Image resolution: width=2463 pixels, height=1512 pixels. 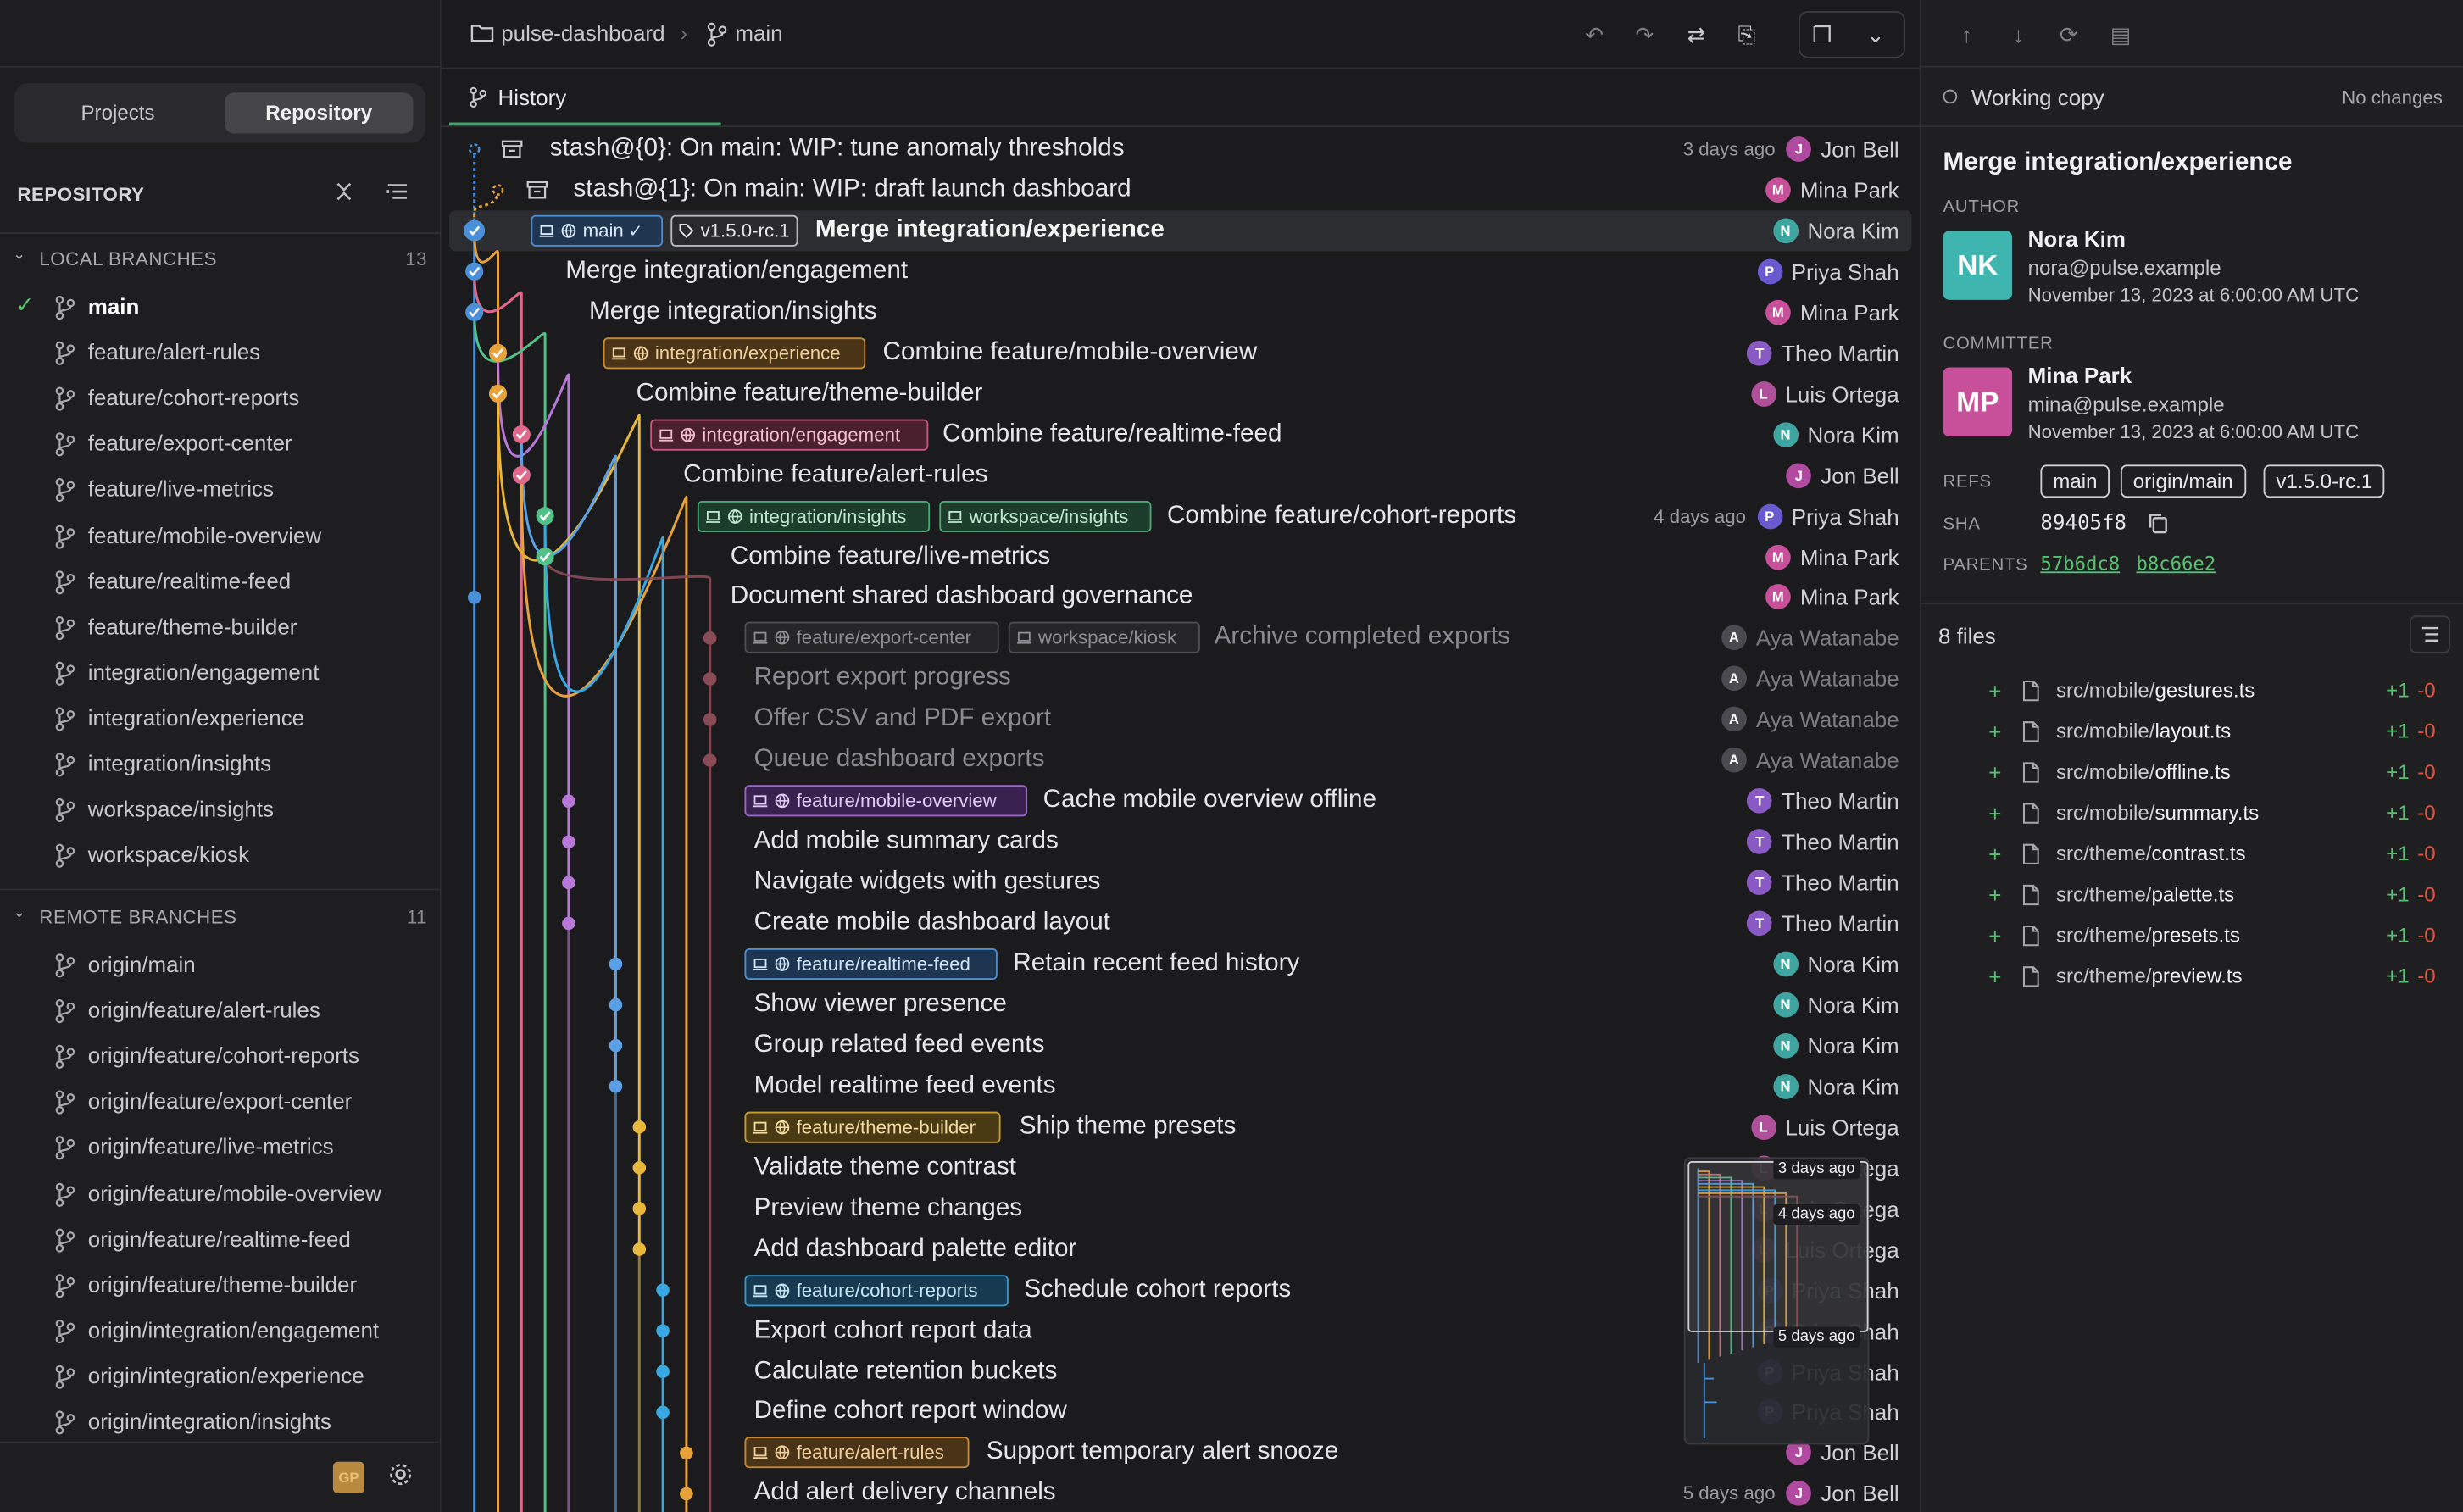 I want to click on changed-file-row: + src/theme/preview.ts +1 -0, so click(x=2192, y=977).